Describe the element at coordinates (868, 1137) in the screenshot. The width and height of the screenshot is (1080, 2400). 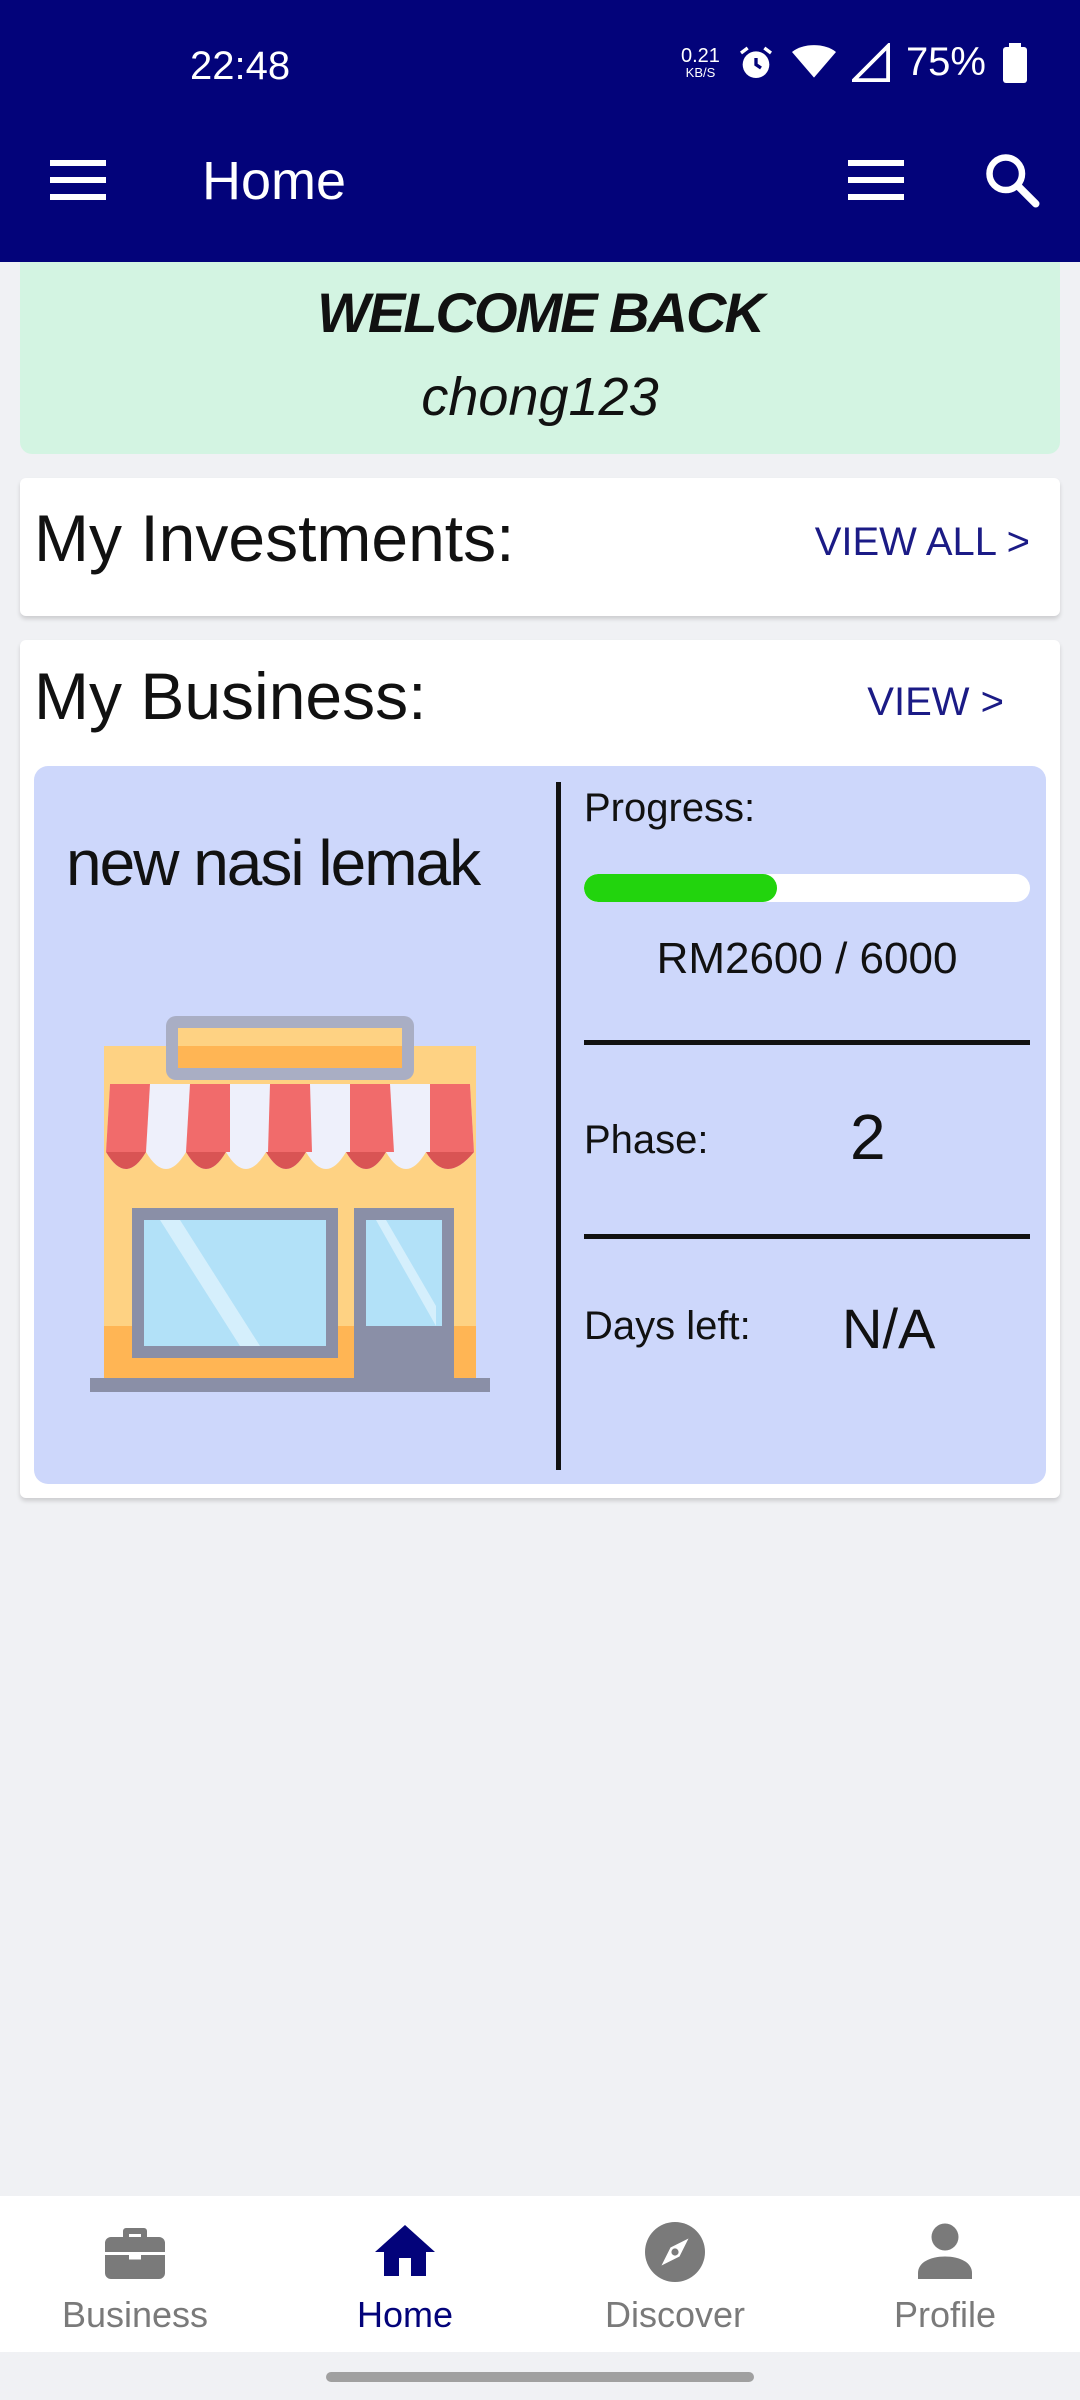
I see `phase-value: 2` at that location.